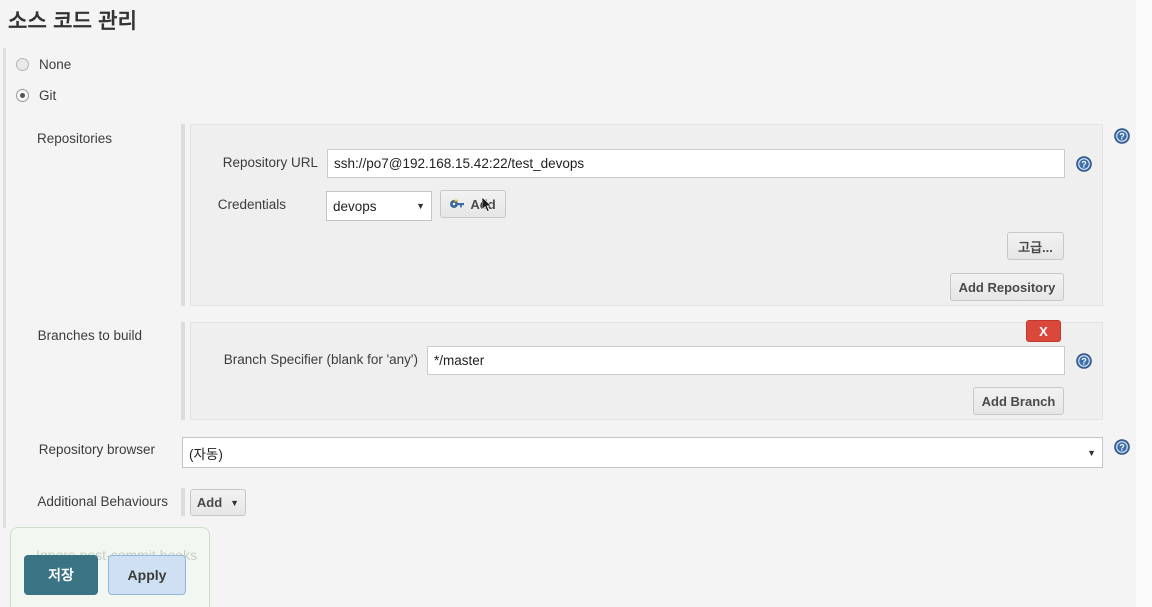 Image resolution: width=1152 pixels, height=607 pixels. Describe the element at coordinates (89, 335) in the screenshot. I see `branches-section-label: Branches to build` at that location.